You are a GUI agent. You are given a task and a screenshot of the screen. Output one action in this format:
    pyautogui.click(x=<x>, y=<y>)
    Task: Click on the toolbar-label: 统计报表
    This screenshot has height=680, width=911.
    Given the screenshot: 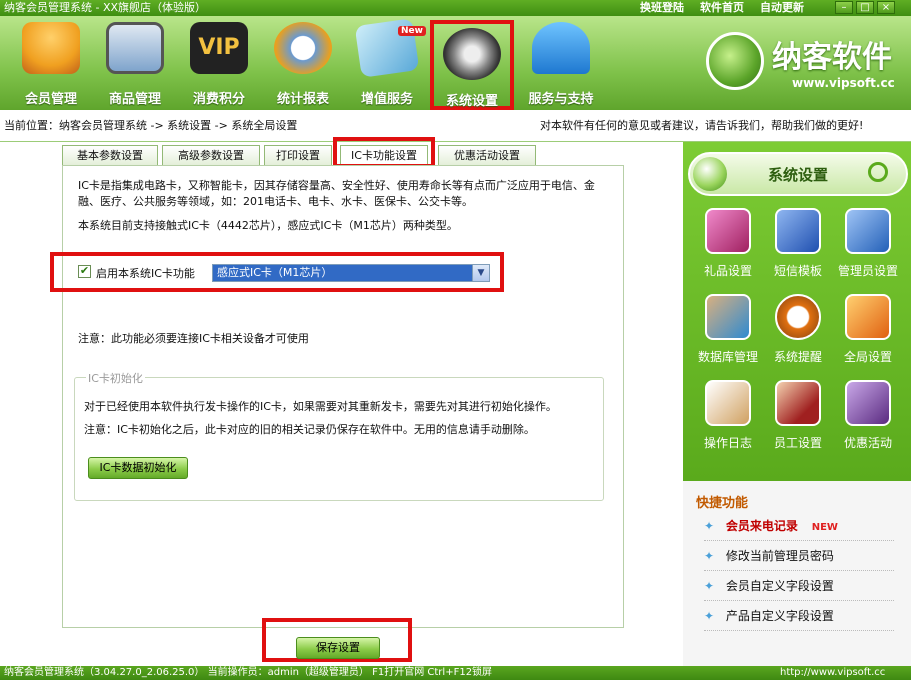 What is the action you would take?
    pyautogui.click(x=302, y=99)
    